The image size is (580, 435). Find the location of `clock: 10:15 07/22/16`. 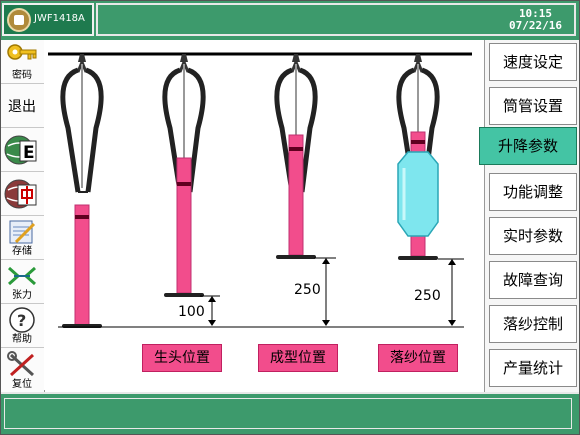

clock: 10:15 07/22/16 is located at coordinates (535, 20).